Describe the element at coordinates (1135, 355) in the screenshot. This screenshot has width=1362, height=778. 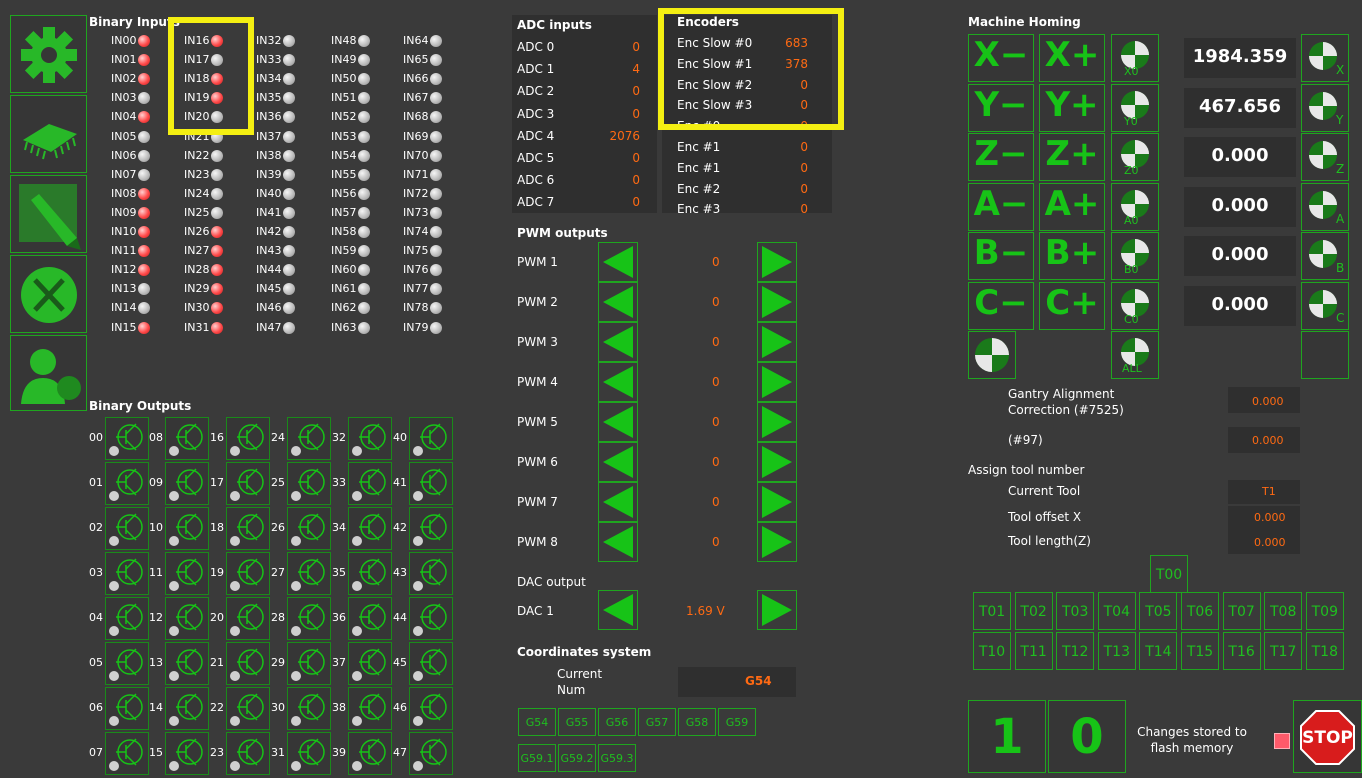
I see `home-all-button: ALL` at that location.